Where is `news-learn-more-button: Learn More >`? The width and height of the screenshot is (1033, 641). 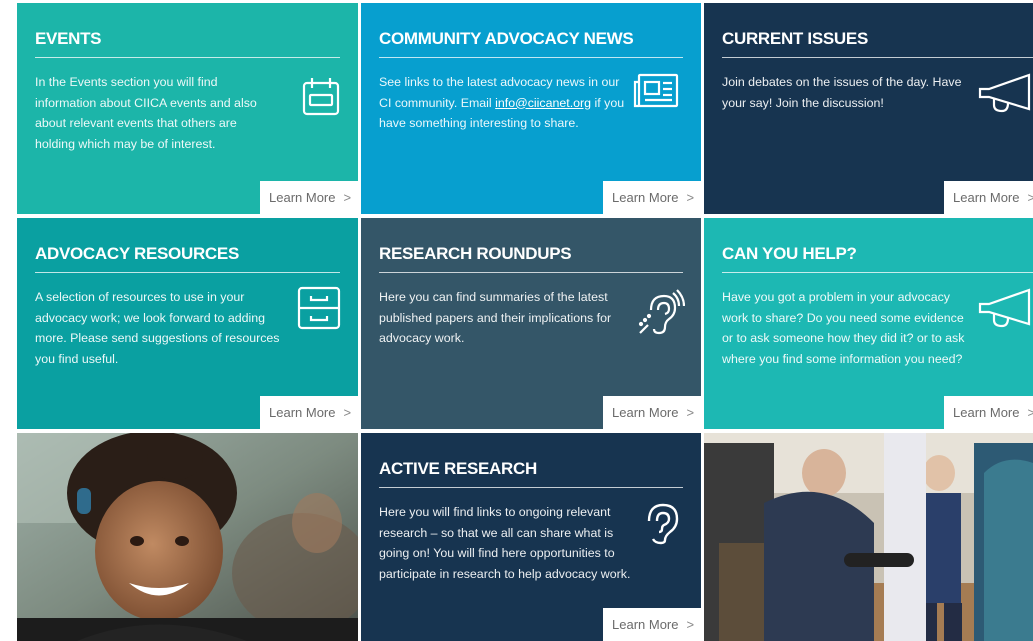 news-learn-more-button: Learn More > is located at coordinates (652, 197).